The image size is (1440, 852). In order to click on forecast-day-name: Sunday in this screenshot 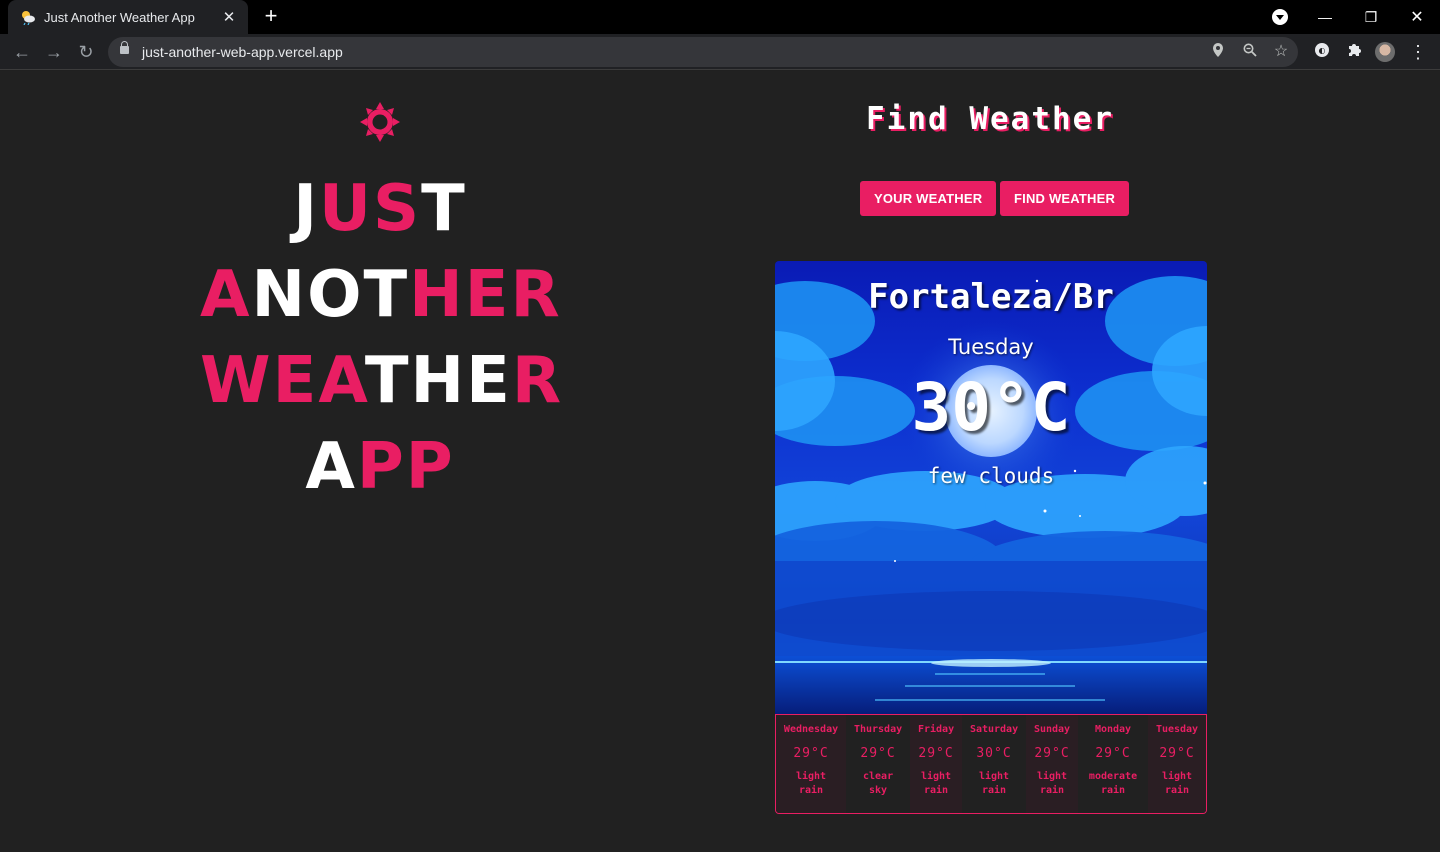, I will do `click(1052, 729)`.